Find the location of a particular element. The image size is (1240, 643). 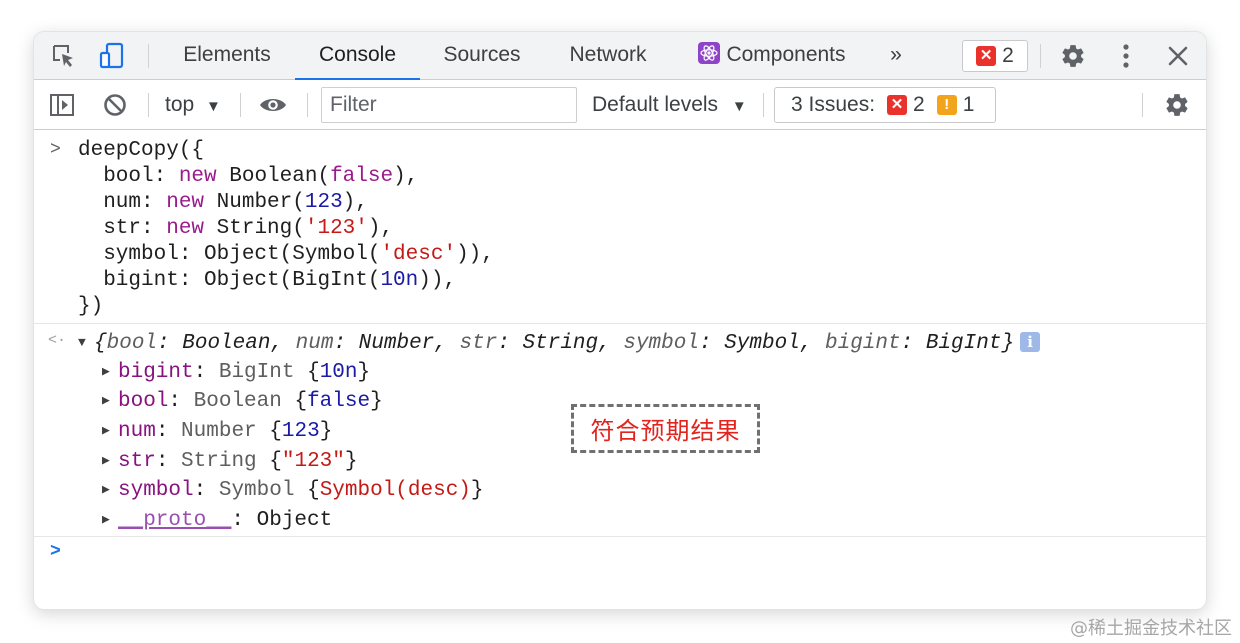

tab-elements: Elements is located at coordinates (227, 56).